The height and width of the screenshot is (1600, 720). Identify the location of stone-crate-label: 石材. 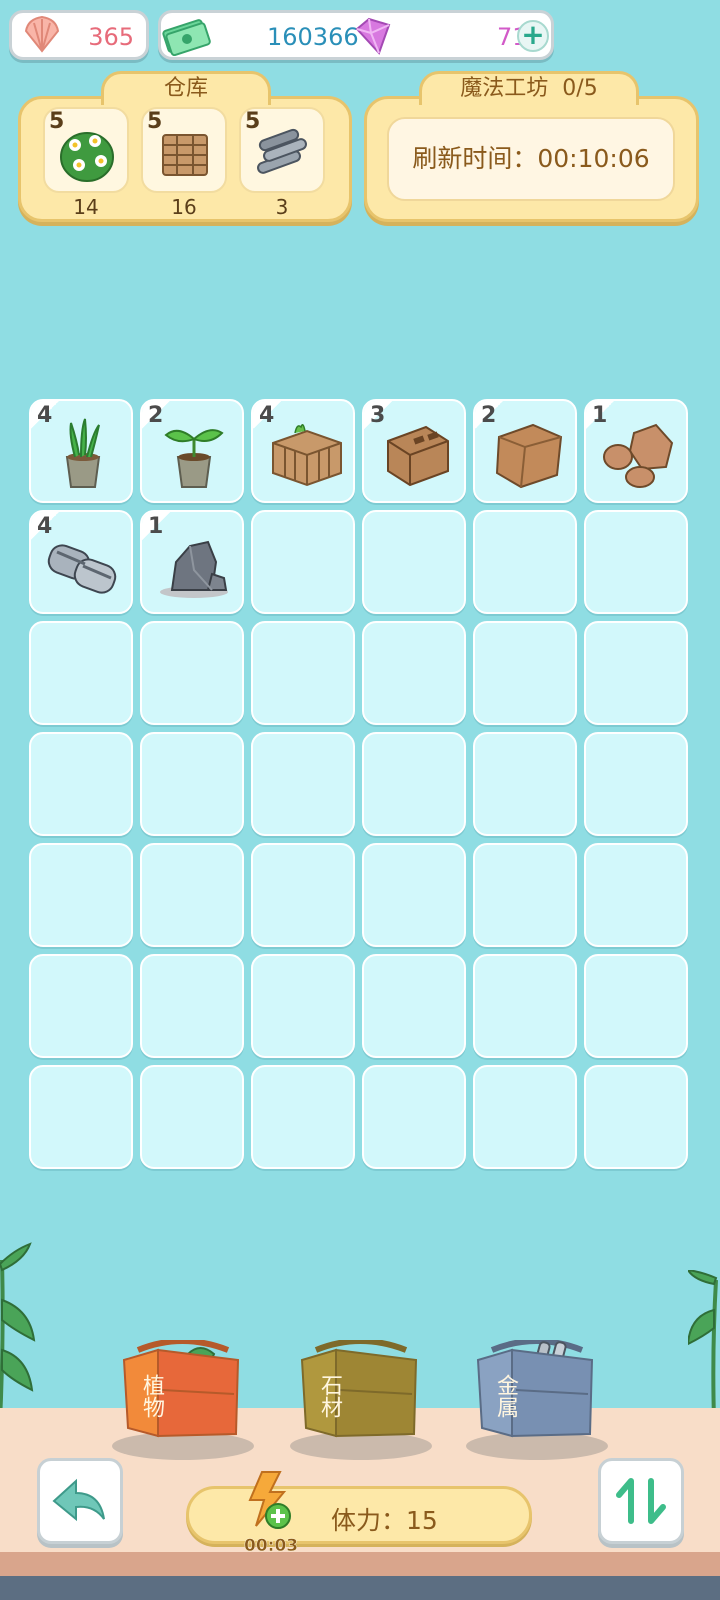
(329, 1396).